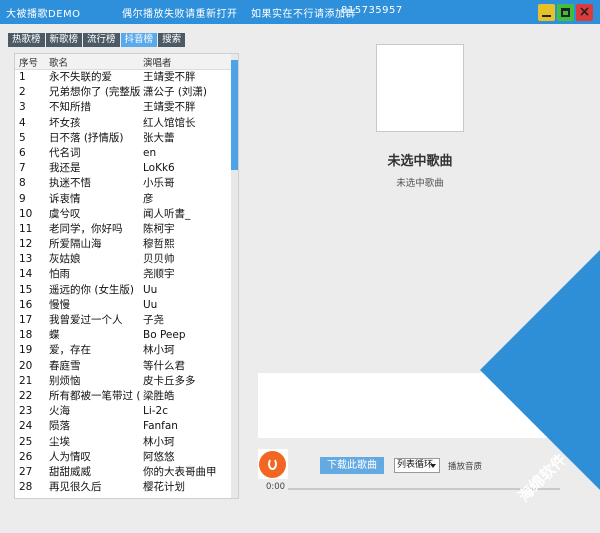  What do you see at coordinates (420, 161) in the screenshot?
I see `song-title: 未选中歌曲` at bounding box center [420, 161].